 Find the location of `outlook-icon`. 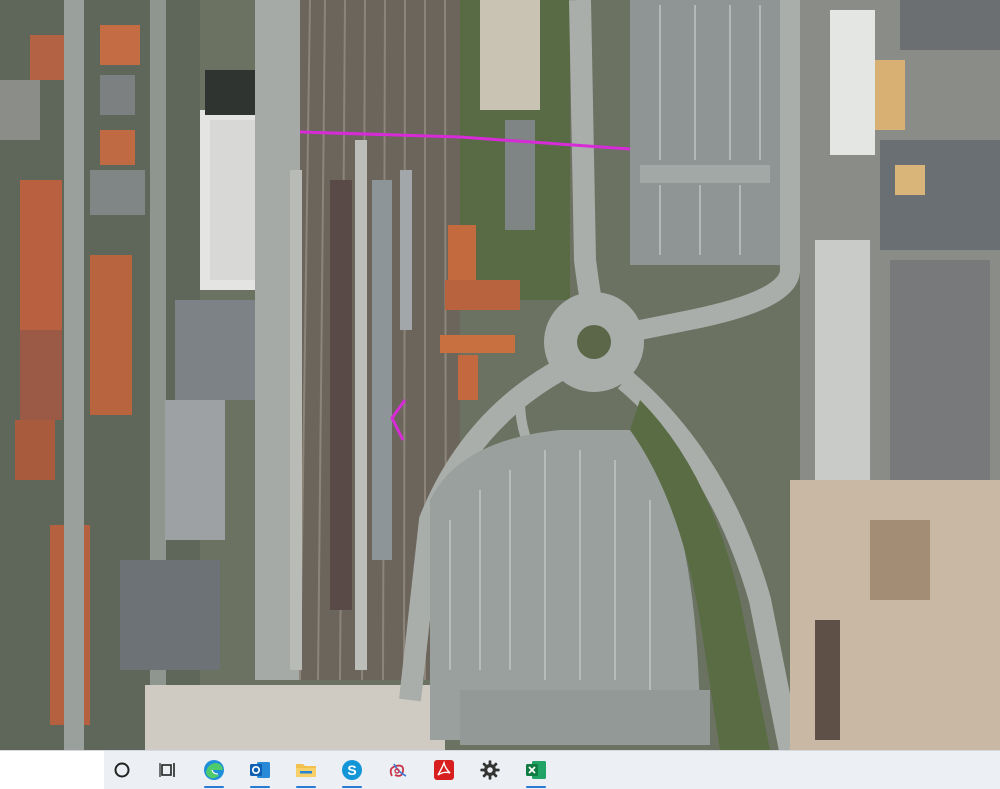

outlook-icon is located at coordinates (260, 770).